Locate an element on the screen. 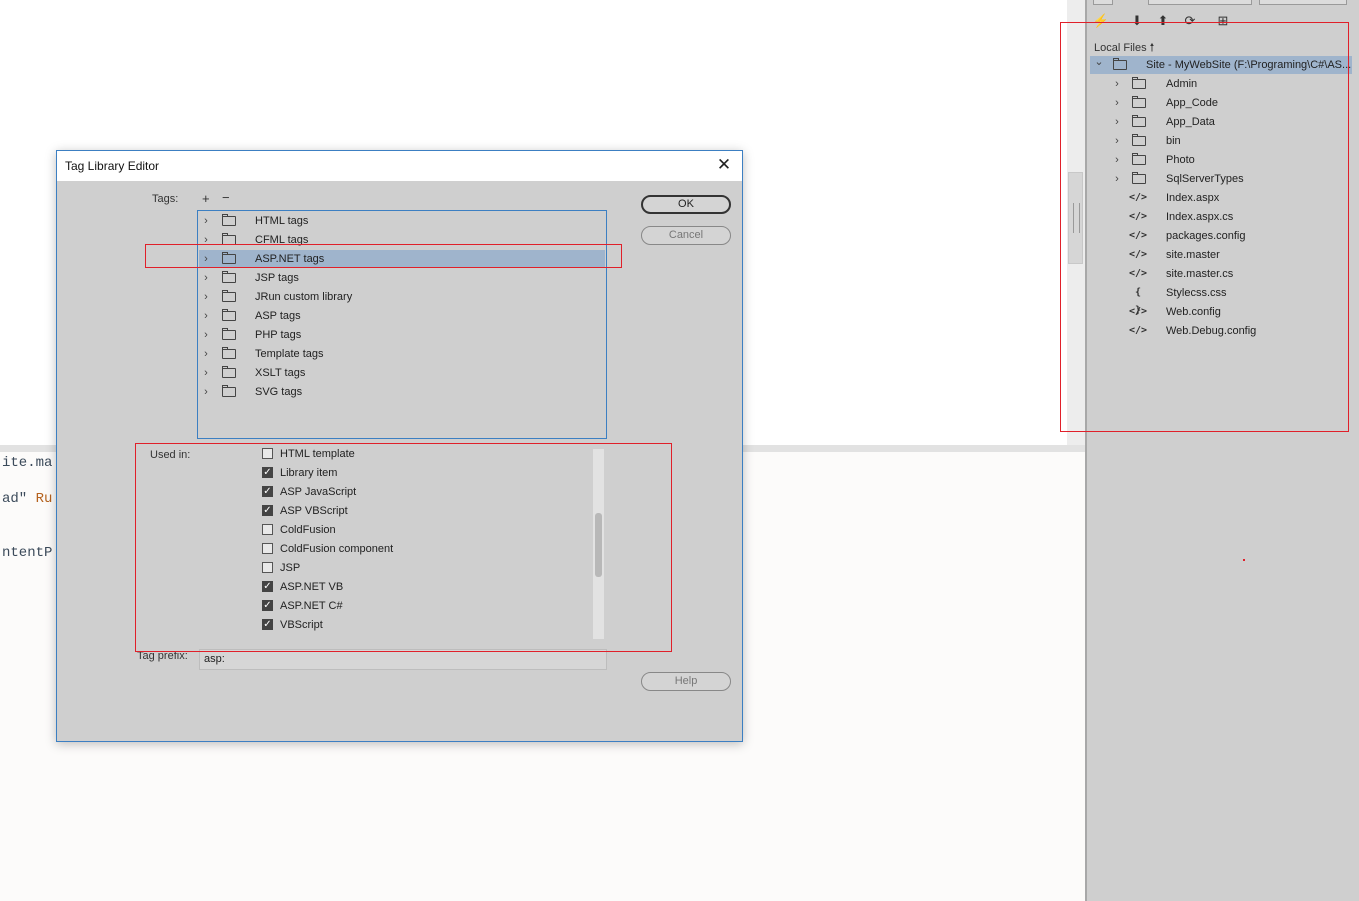  file-tree-item: </> site.master.cs is located at coordinates (1221, 274).